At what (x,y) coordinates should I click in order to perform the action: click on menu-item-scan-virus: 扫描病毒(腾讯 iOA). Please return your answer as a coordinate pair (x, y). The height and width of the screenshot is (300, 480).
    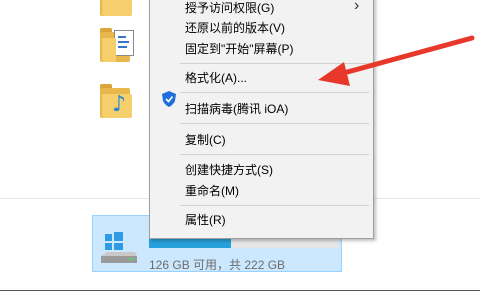
    Looking at the image, I should click on (236, 109).